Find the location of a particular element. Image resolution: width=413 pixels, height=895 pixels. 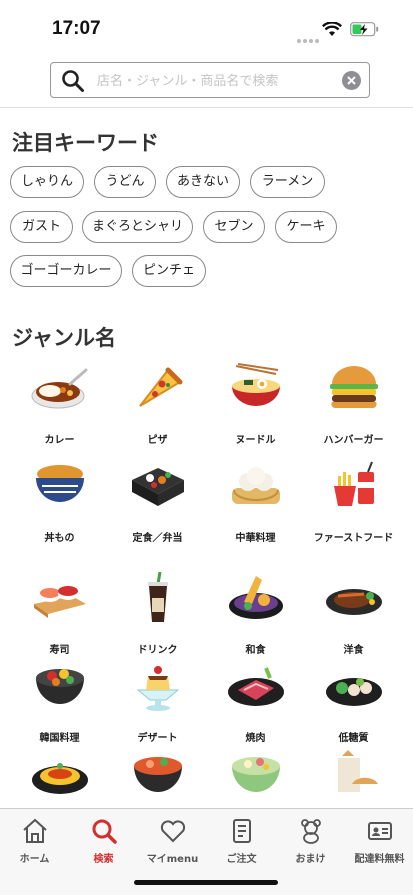

soup-icon is located at coordinates (157, 774).